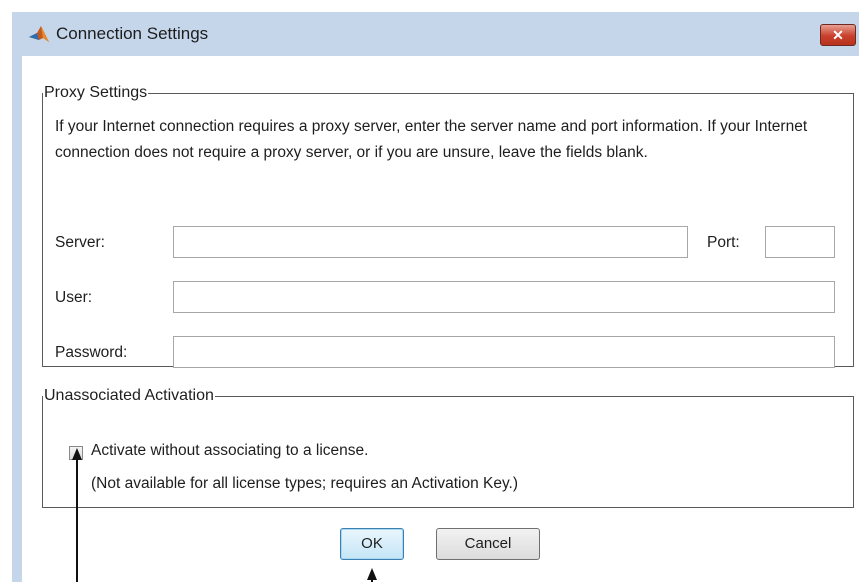 Image resolution: width=859 pixels, height=582 pixels. Describe the element at coordinates (435, 34) in the screenshot. I see `title-bar: Connection Settings ✕` at that location.